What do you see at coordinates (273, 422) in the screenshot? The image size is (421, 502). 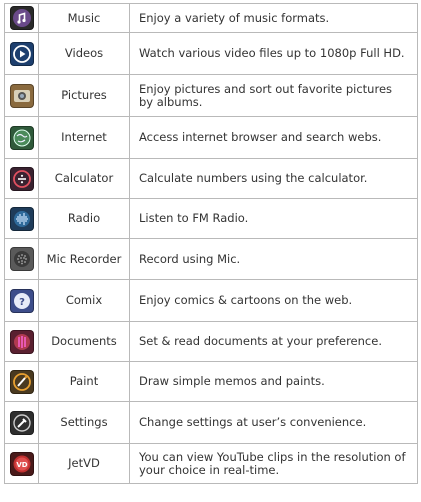 I see `app-description: Change settings at user’s convenience.` at bounding box center [273, 422].